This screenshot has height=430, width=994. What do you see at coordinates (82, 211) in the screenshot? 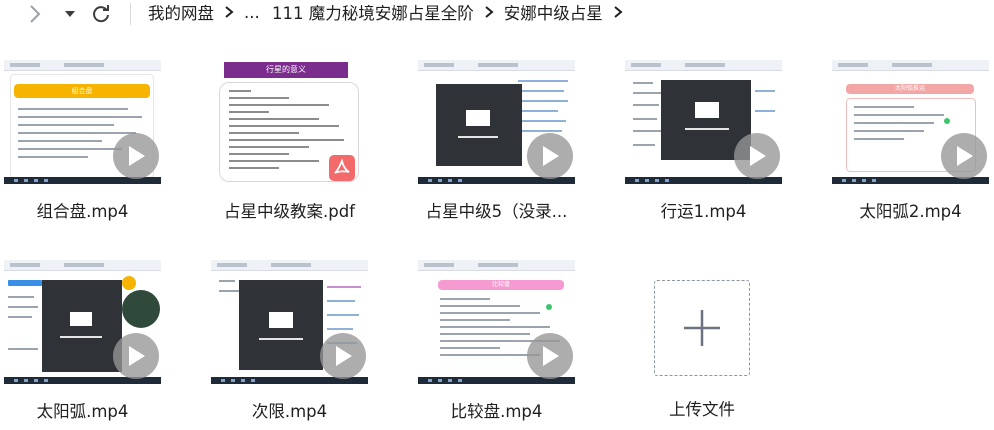
I see `file-name: 组合盘.mp4` at bounding box center [82, 211].